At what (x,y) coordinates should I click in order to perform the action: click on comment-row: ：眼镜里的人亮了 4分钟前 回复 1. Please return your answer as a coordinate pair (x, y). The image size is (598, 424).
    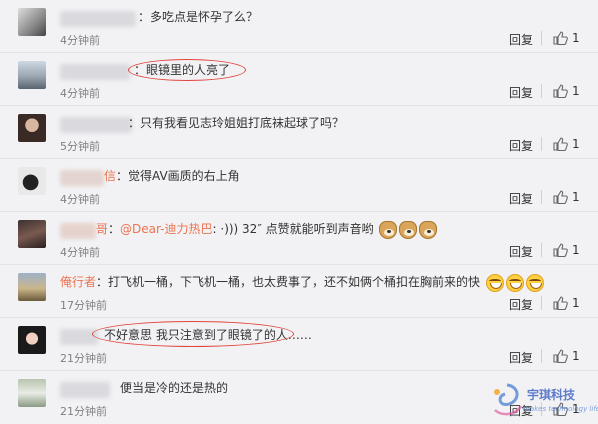
    Looking at the image, I should click on (299, 79).